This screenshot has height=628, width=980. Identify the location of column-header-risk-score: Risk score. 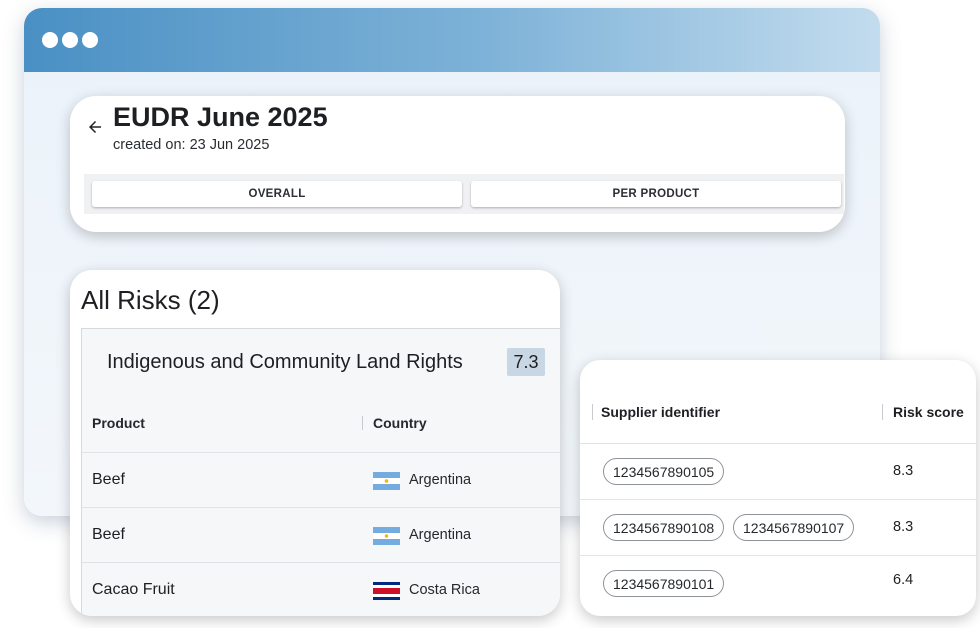
(928, 412).